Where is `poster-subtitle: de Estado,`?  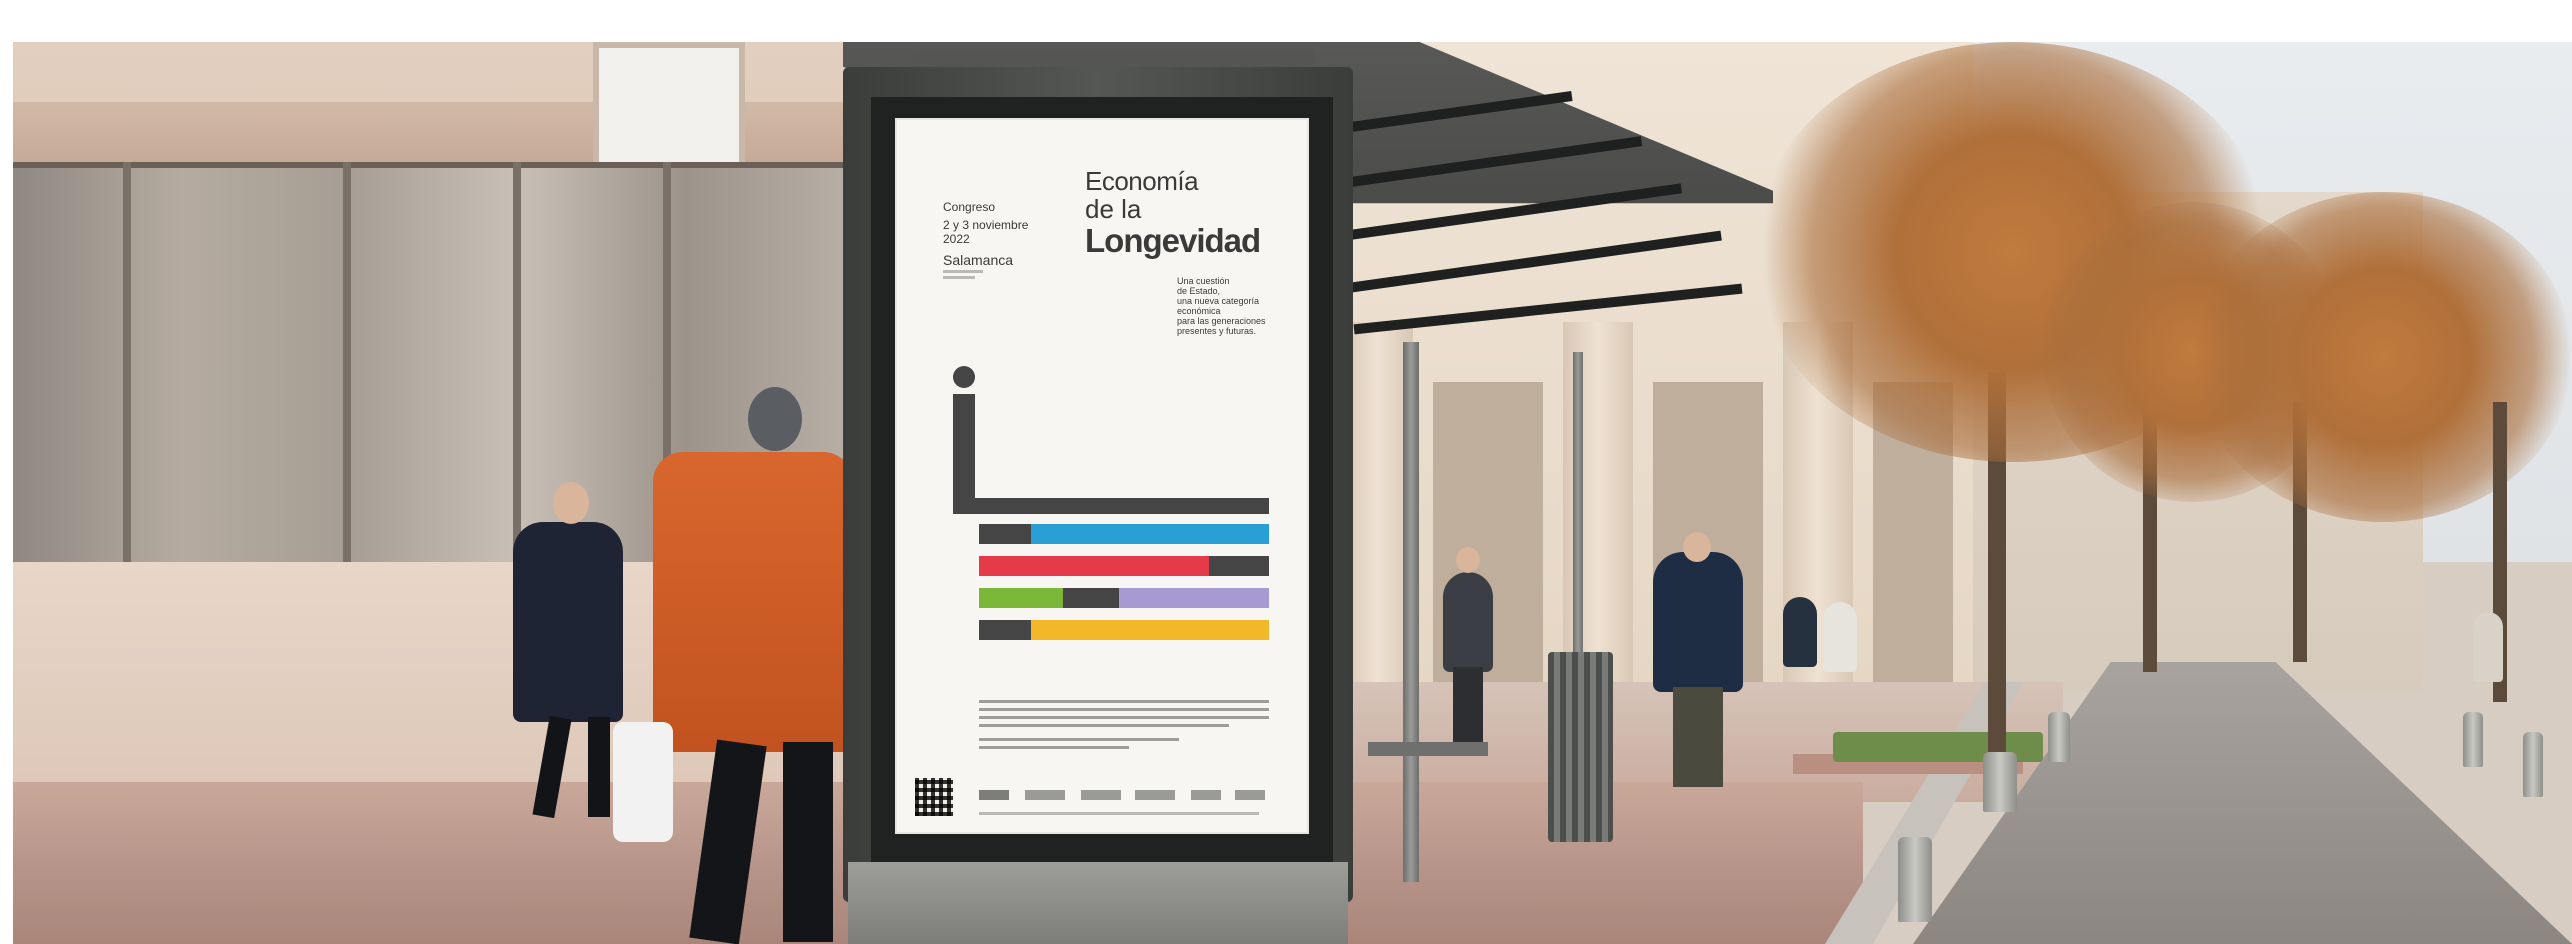
poster-subtitle: de Estado, is located at coordinates (1199, 291).